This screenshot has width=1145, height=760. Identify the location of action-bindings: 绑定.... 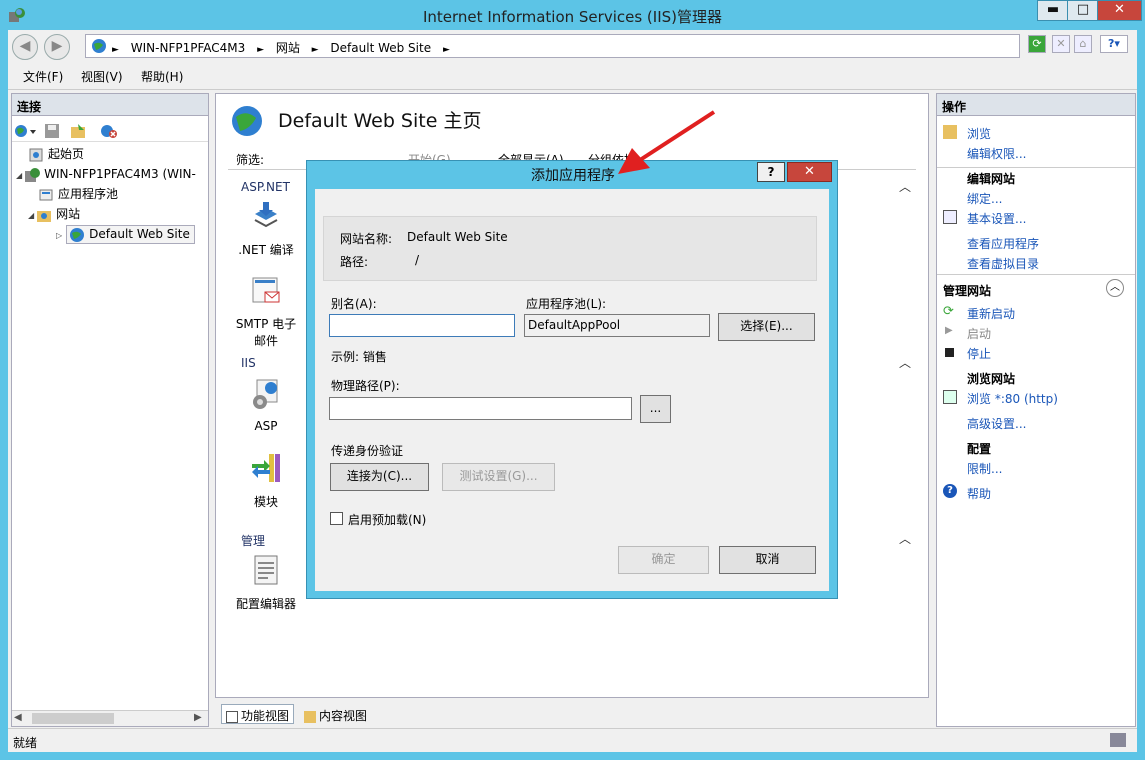
(984, 198).